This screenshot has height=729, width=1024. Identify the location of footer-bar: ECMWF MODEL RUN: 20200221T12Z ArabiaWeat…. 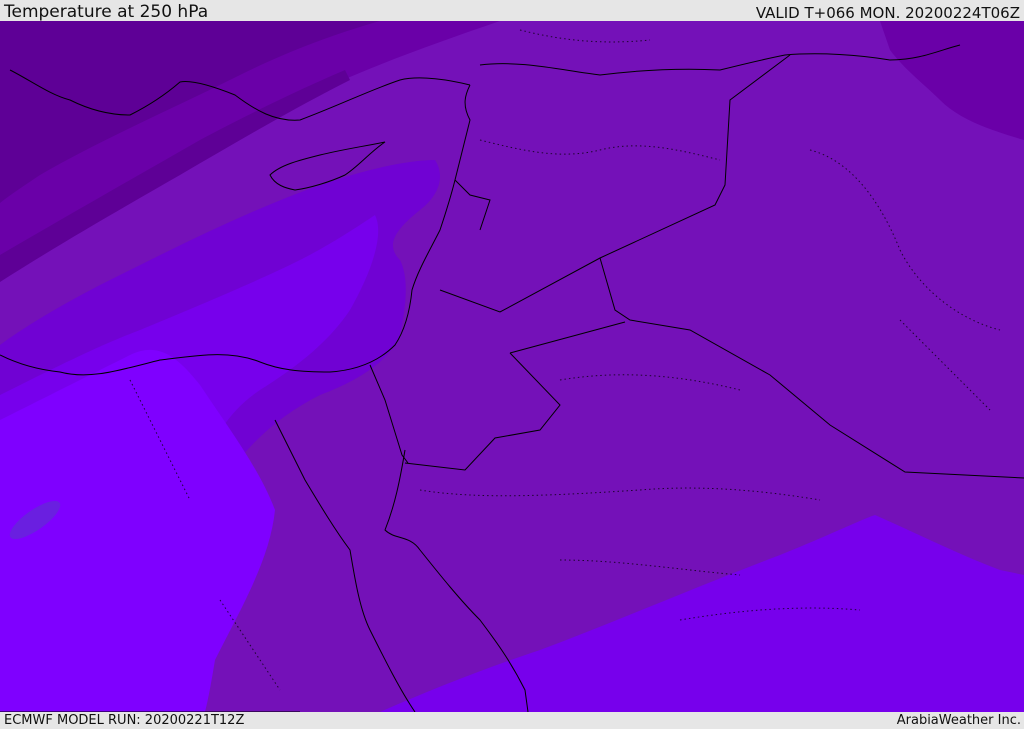
(512, 720).